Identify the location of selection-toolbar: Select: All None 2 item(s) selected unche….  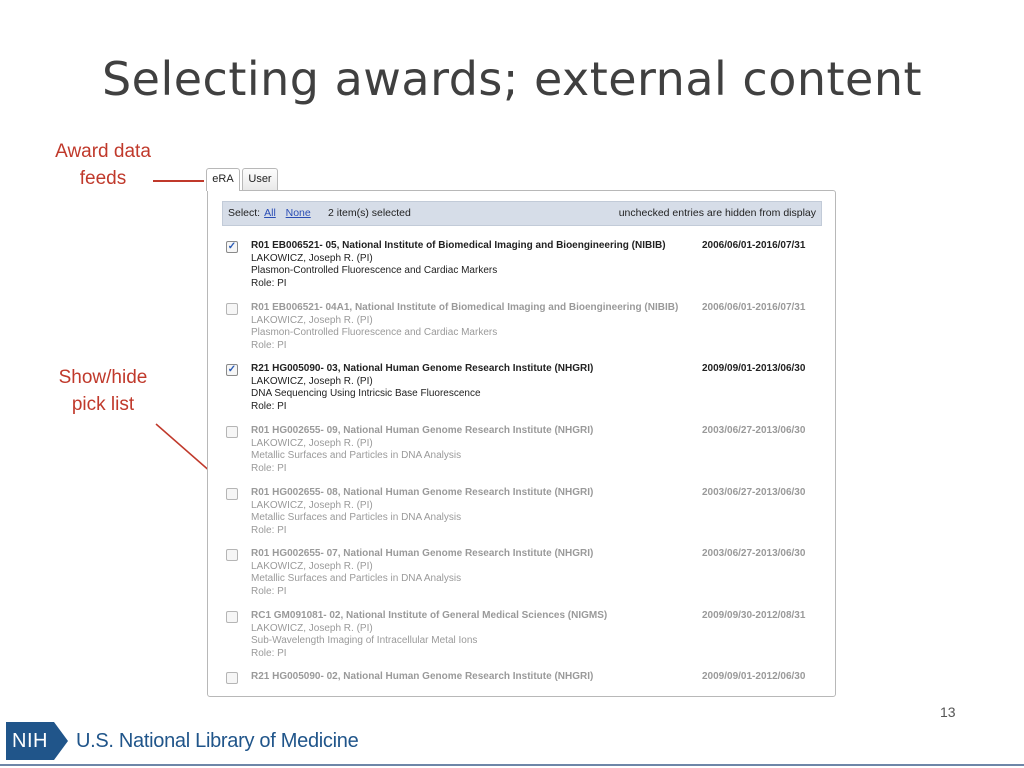
(522, 213).